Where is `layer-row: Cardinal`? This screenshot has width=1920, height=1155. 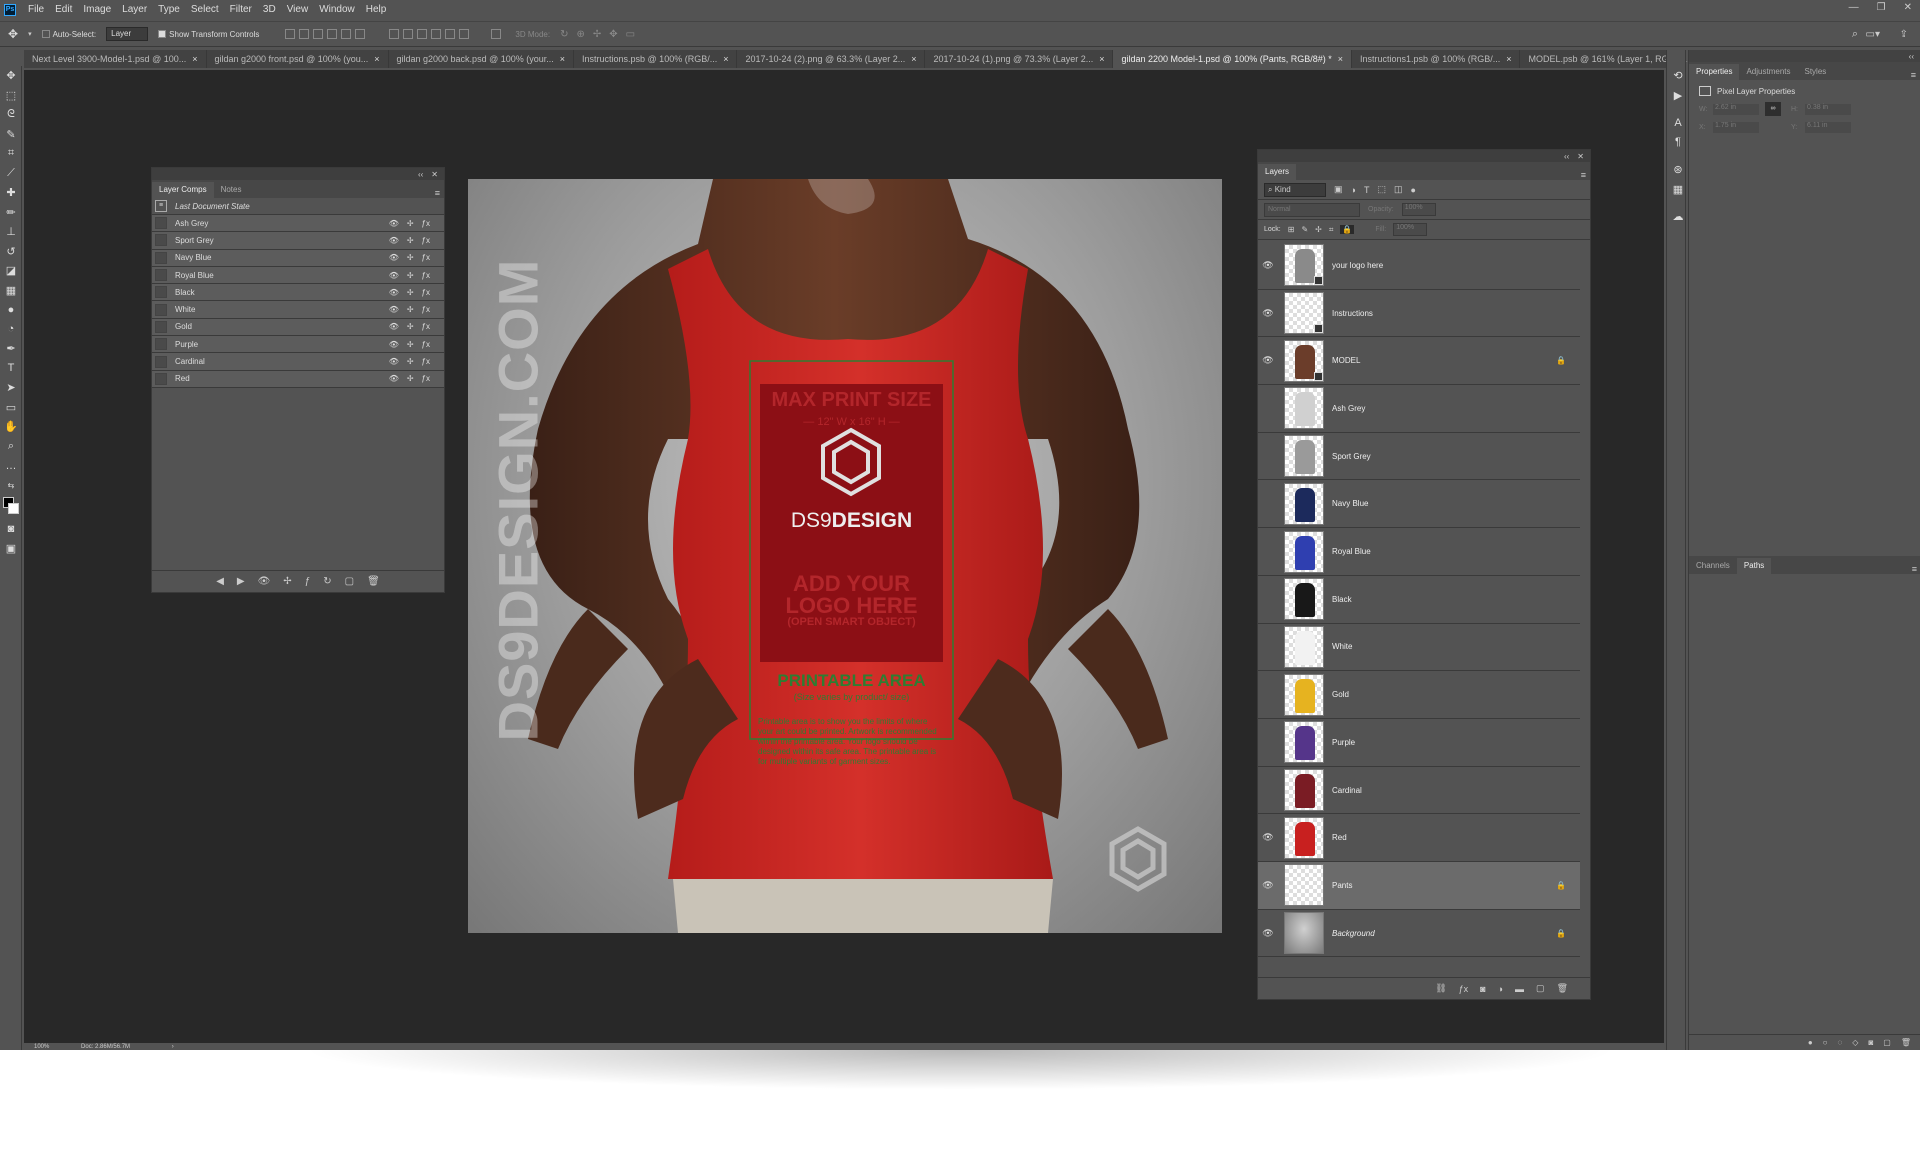 layer-row: Cardinal is located at coordinates (1419, 790).